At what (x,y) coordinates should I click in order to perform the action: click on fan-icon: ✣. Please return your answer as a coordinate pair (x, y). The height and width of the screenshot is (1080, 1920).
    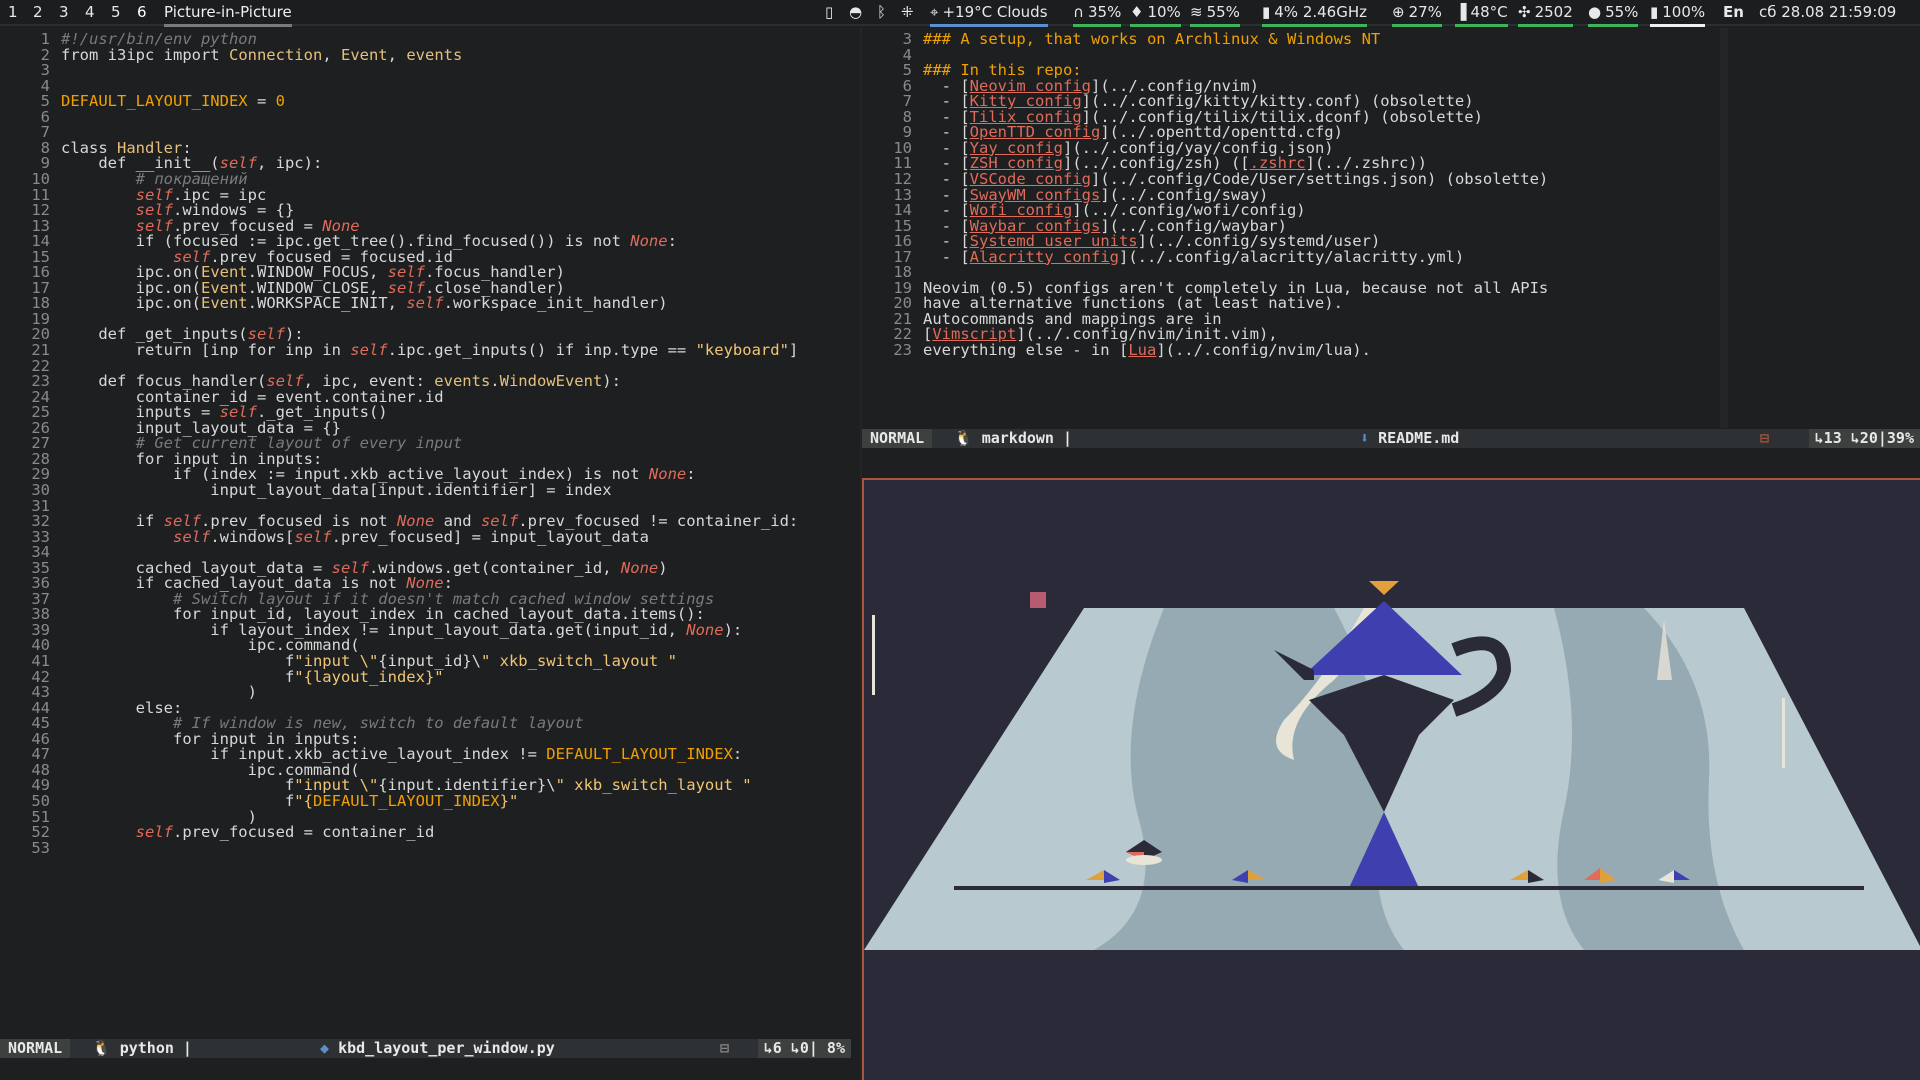
    Looking at the image, I should click on (1524, 12).